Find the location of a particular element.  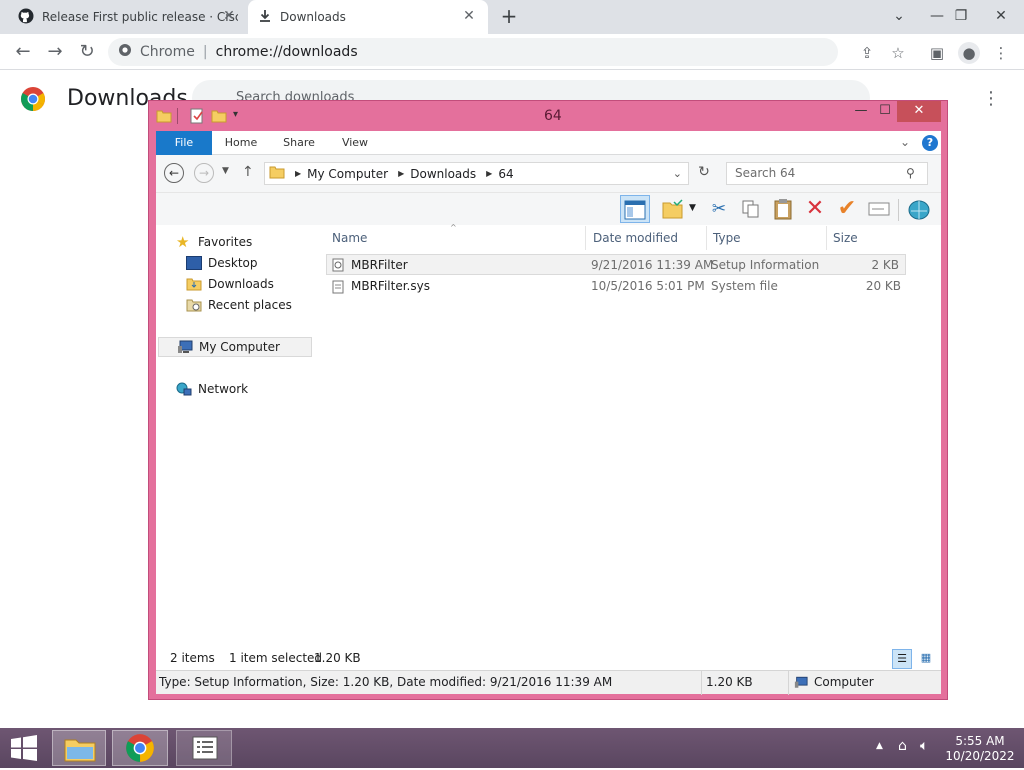

clock-date: 10/20/2022 is located at coordinates (980, 756).